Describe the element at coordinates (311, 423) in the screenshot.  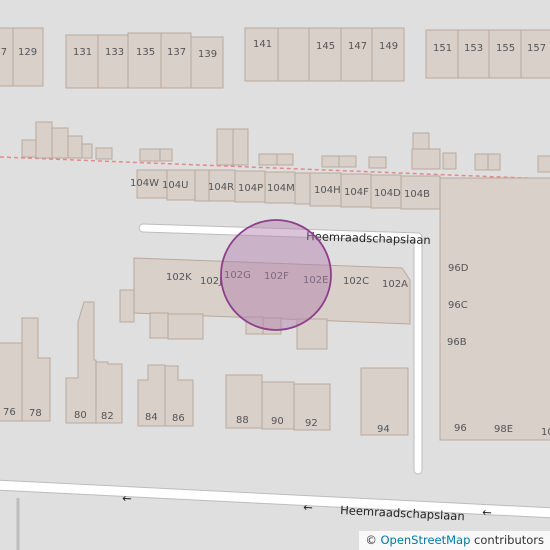
I see `house-number-label: 92` at that location.